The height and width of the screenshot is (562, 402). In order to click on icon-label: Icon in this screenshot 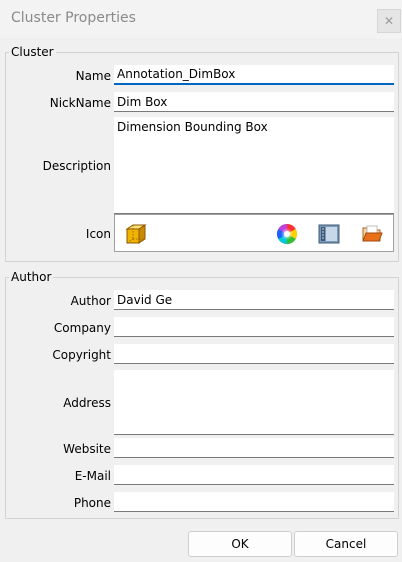, I will do `click(98, 234)`.